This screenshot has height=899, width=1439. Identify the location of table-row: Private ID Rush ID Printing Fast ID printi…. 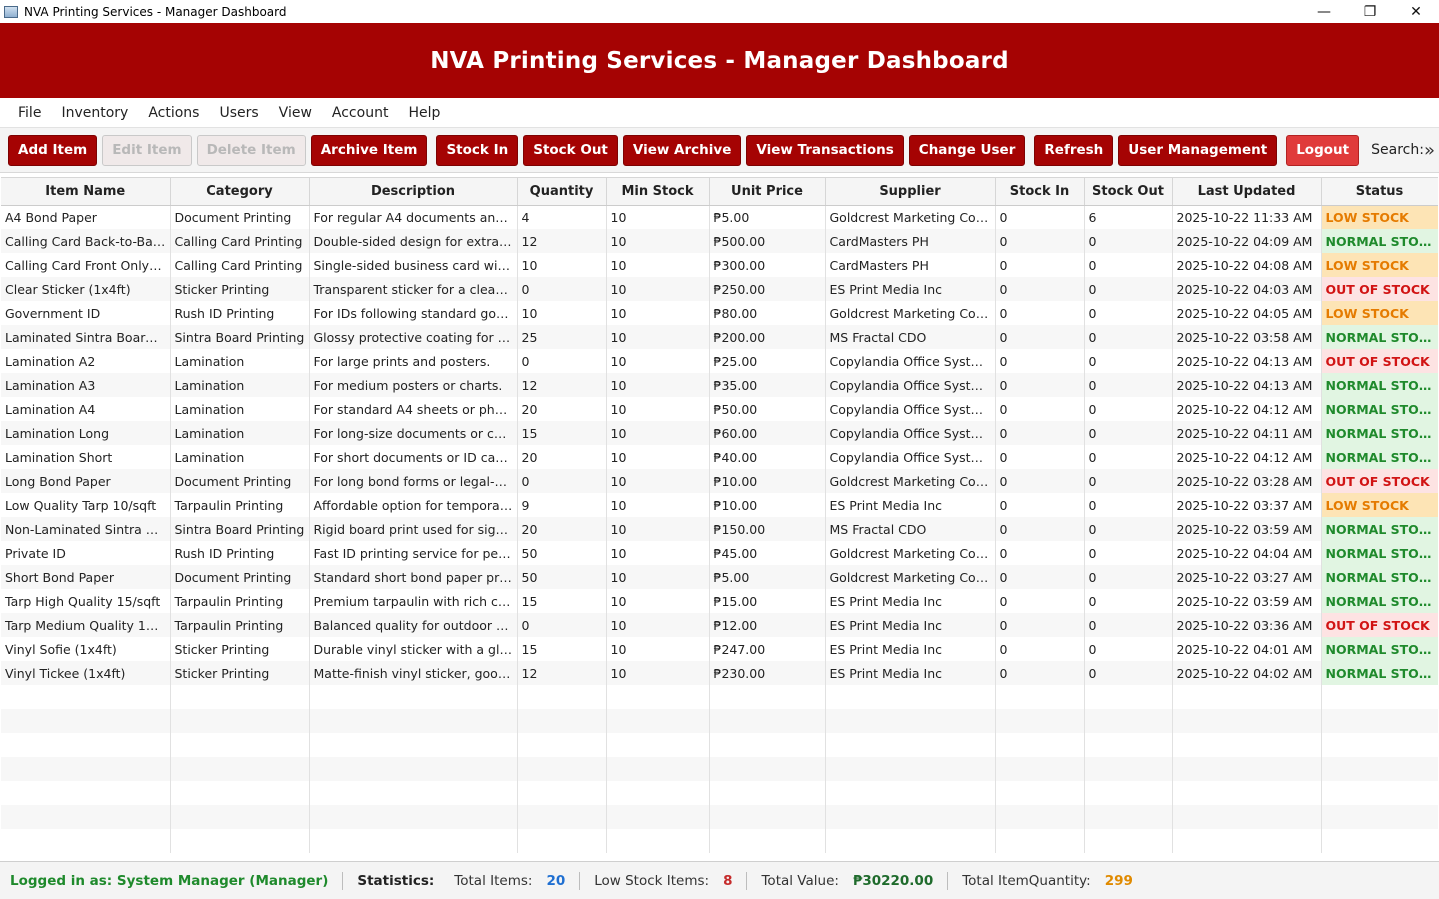
(719, 553).